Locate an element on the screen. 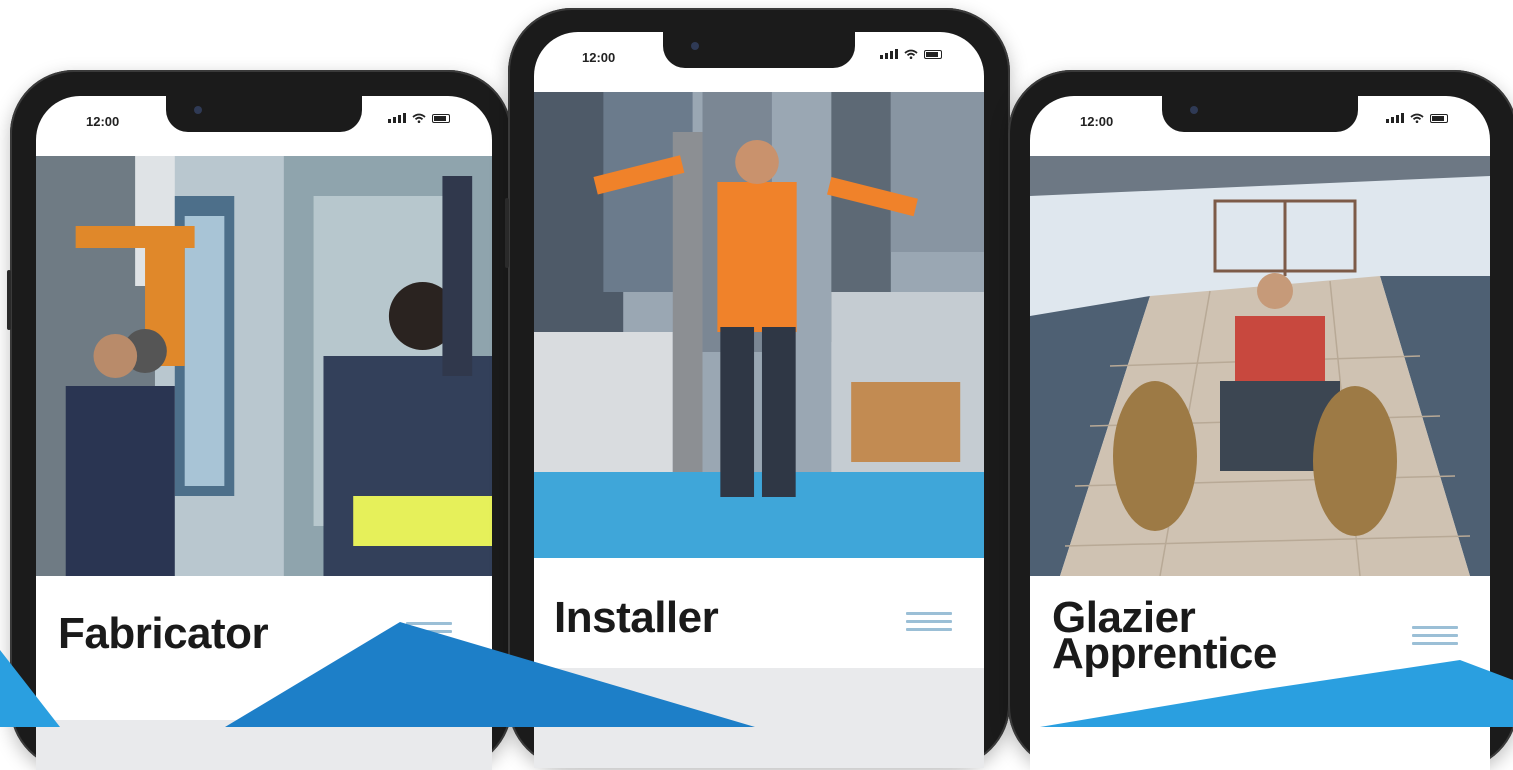 The image size is (1513, 770). card-title-line2: Apprentice is located at coordinates (1164, 653).